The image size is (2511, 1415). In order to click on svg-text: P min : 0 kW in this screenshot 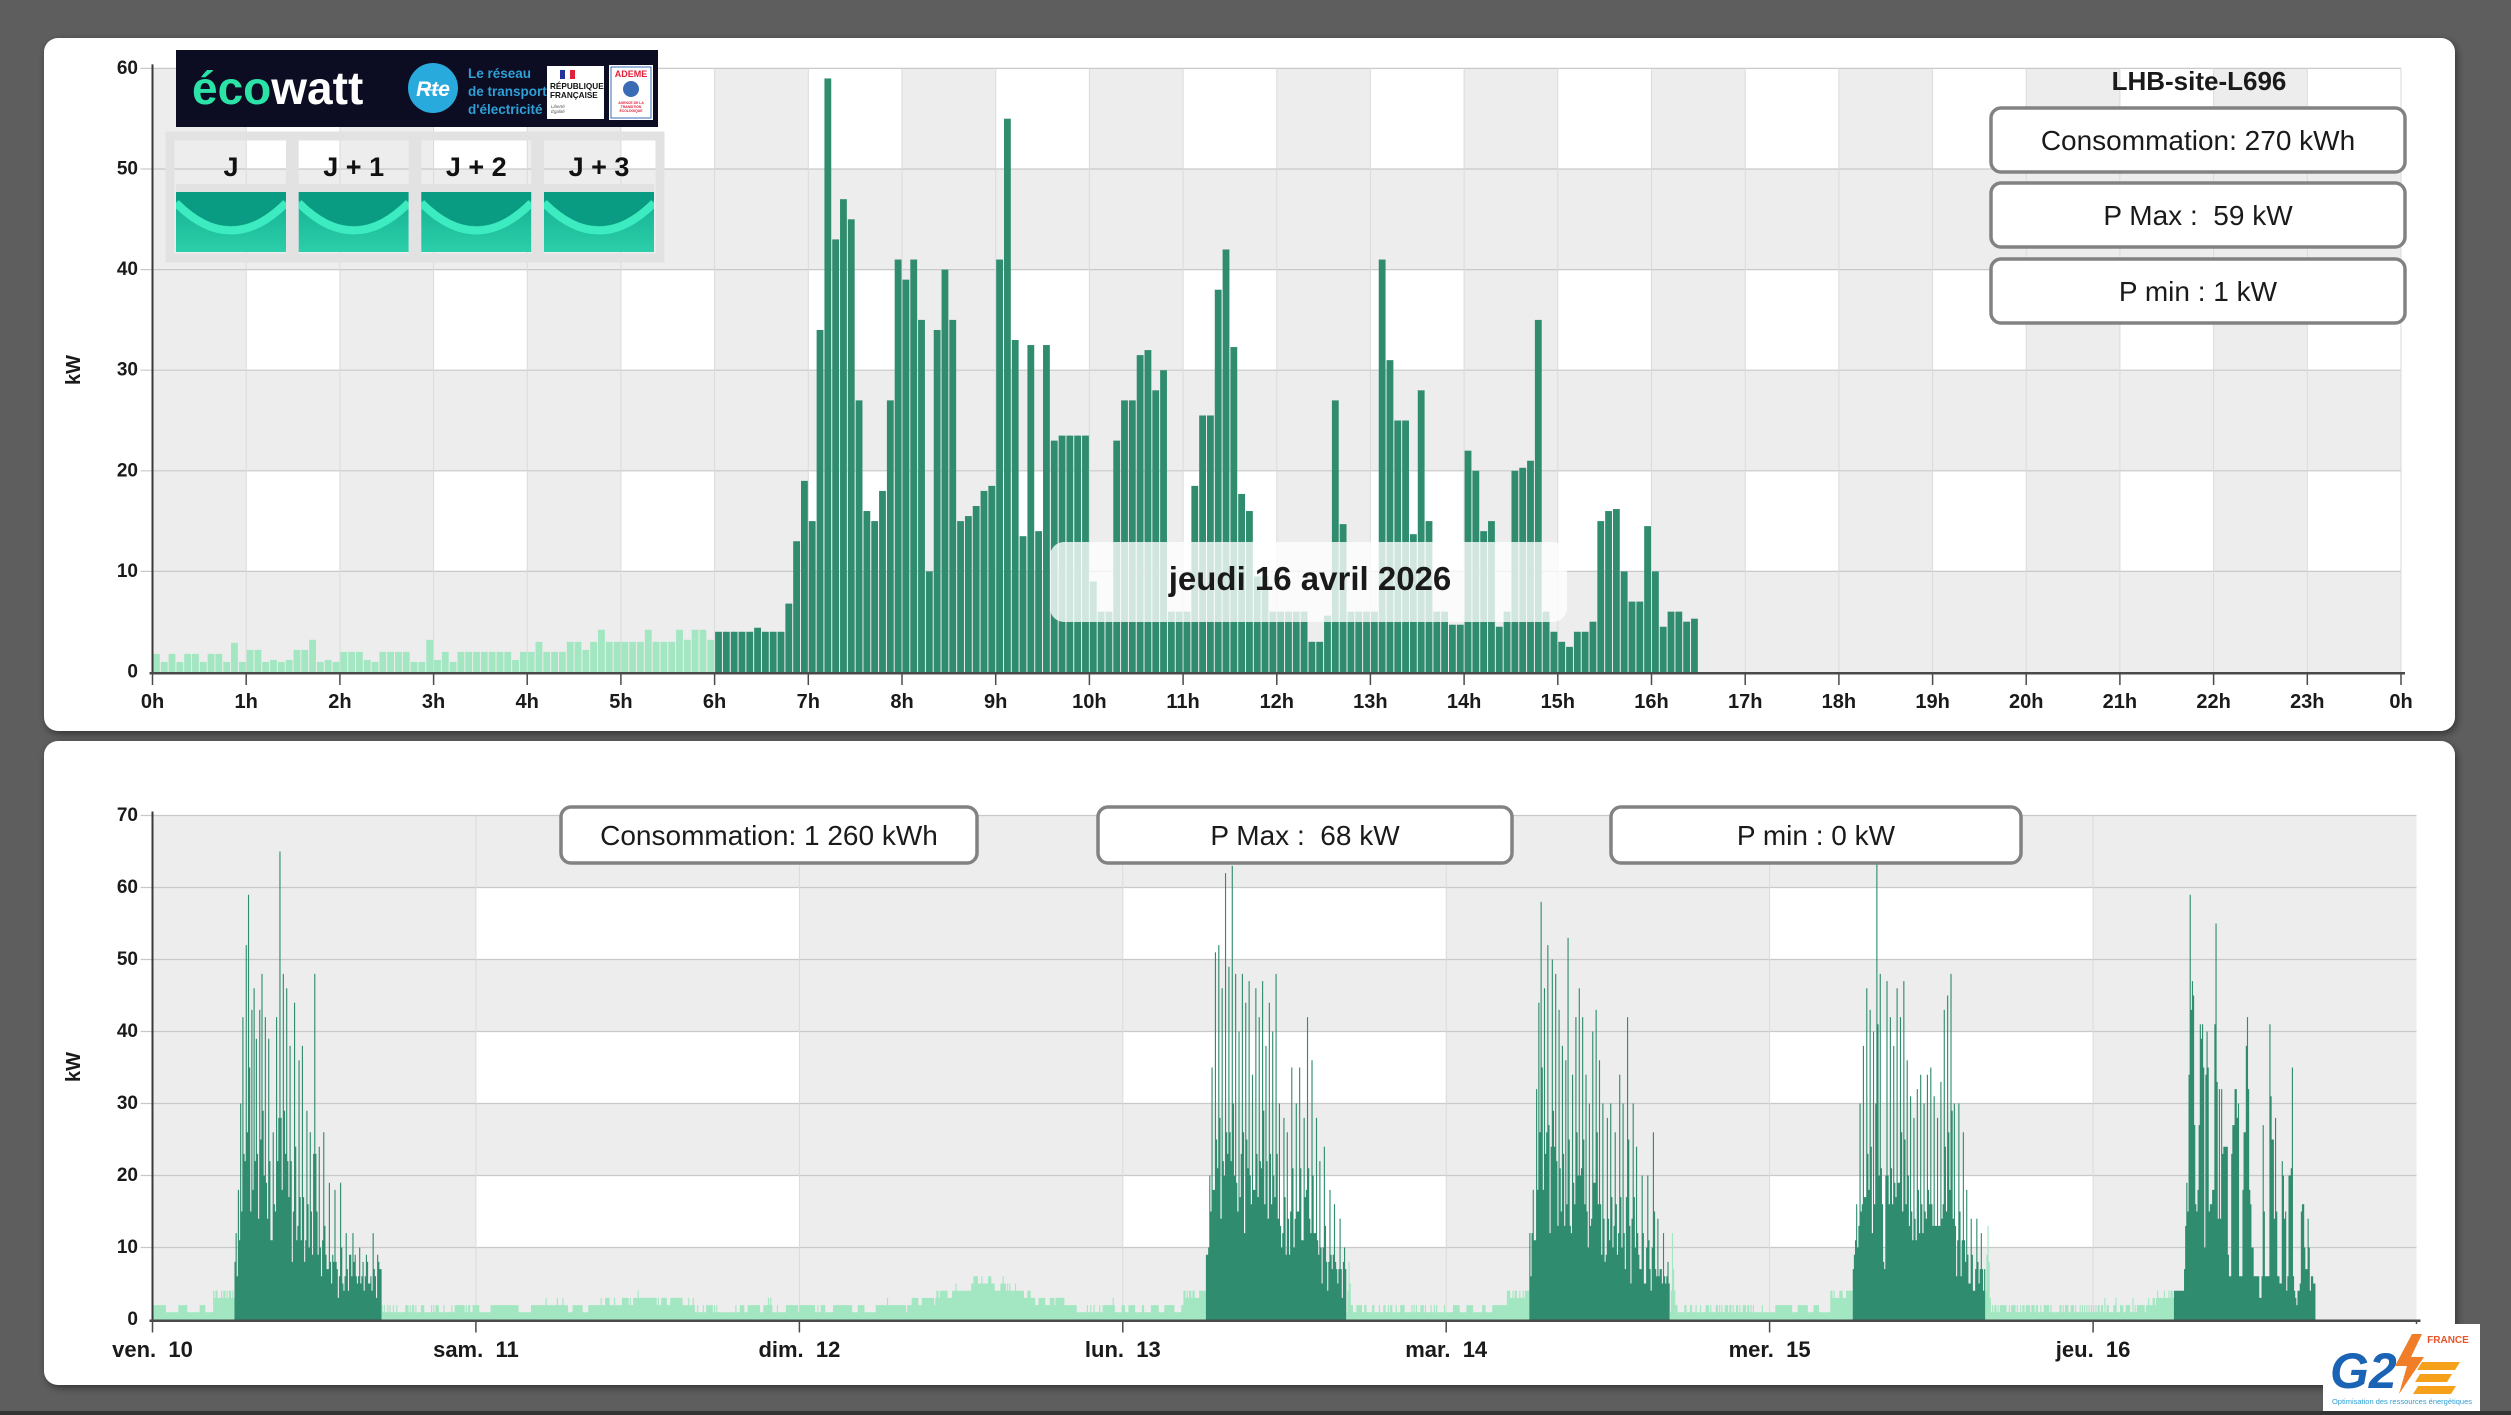, I will do `click(1816, 835)`.